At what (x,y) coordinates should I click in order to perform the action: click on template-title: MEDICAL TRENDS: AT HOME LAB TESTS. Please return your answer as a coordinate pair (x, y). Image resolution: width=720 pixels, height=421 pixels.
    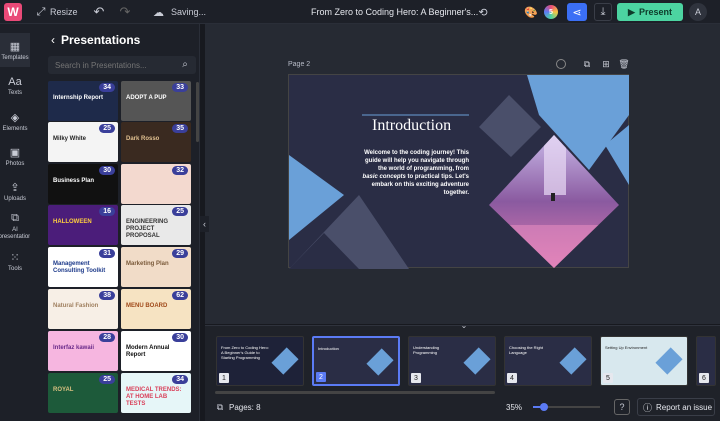
    Looking at the image, I should click on (154, 397).